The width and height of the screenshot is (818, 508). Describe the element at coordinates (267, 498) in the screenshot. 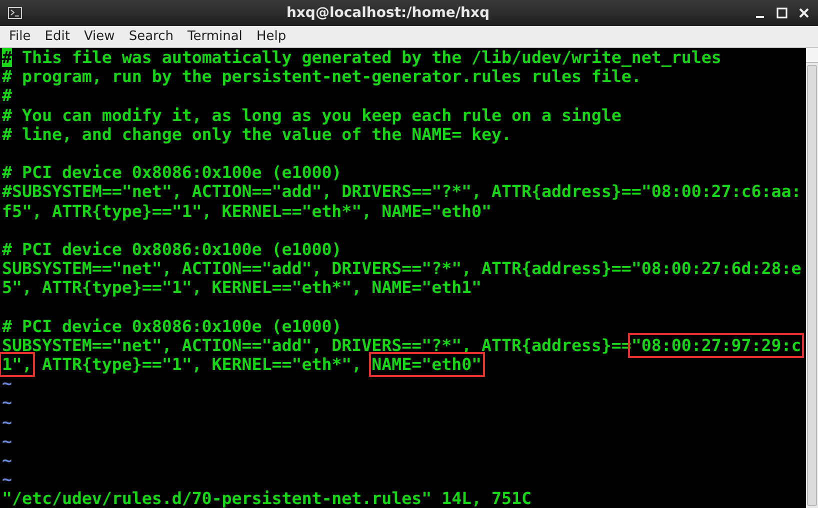

I see `status-line: "/etc/udev/rules.d/70-persistent-net.rules" 14L, 751C` at that location.